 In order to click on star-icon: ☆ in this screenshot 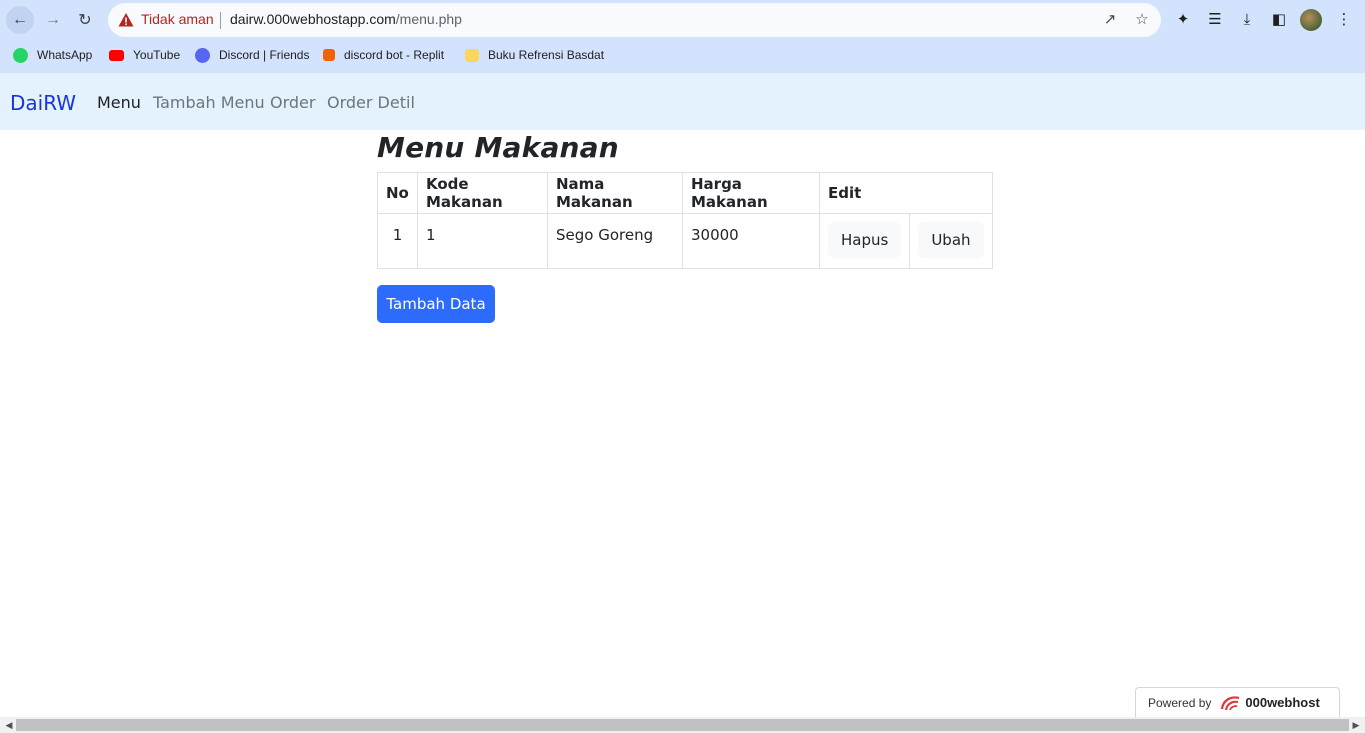, I will do `click(1142, 20)`.